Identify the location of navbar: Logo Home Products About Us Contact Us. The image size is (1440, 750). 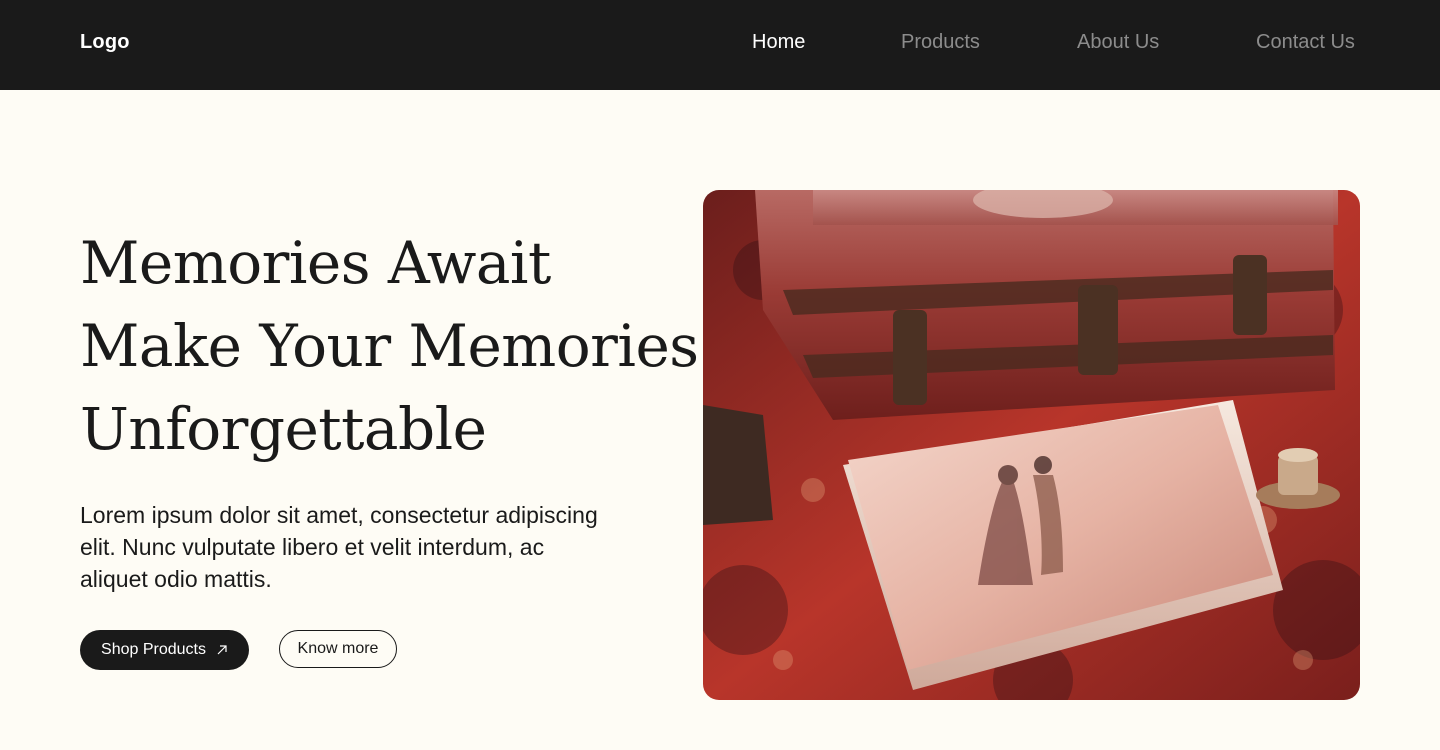
(720, 45).